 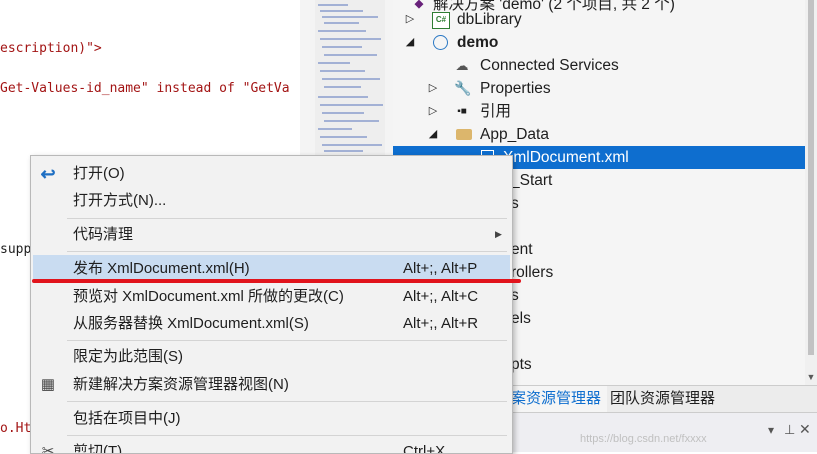 I want to click on tree-item-label: Properties, so click(x=515, y=88).